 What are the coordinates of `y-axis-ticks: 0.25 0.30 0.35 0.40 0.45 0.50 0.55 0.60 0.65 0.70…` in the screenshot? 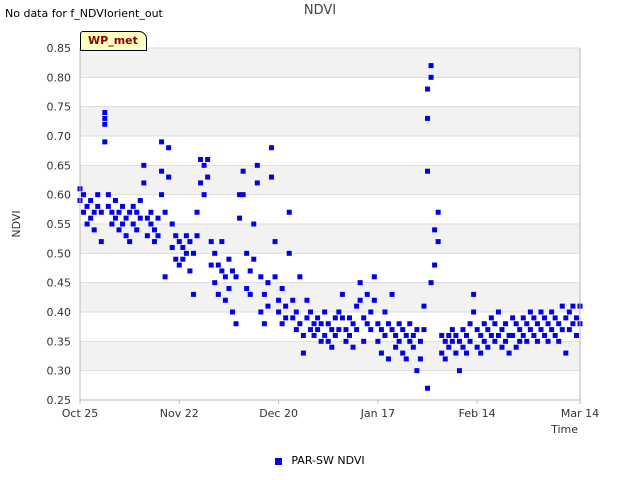 It's located at (59, 224).